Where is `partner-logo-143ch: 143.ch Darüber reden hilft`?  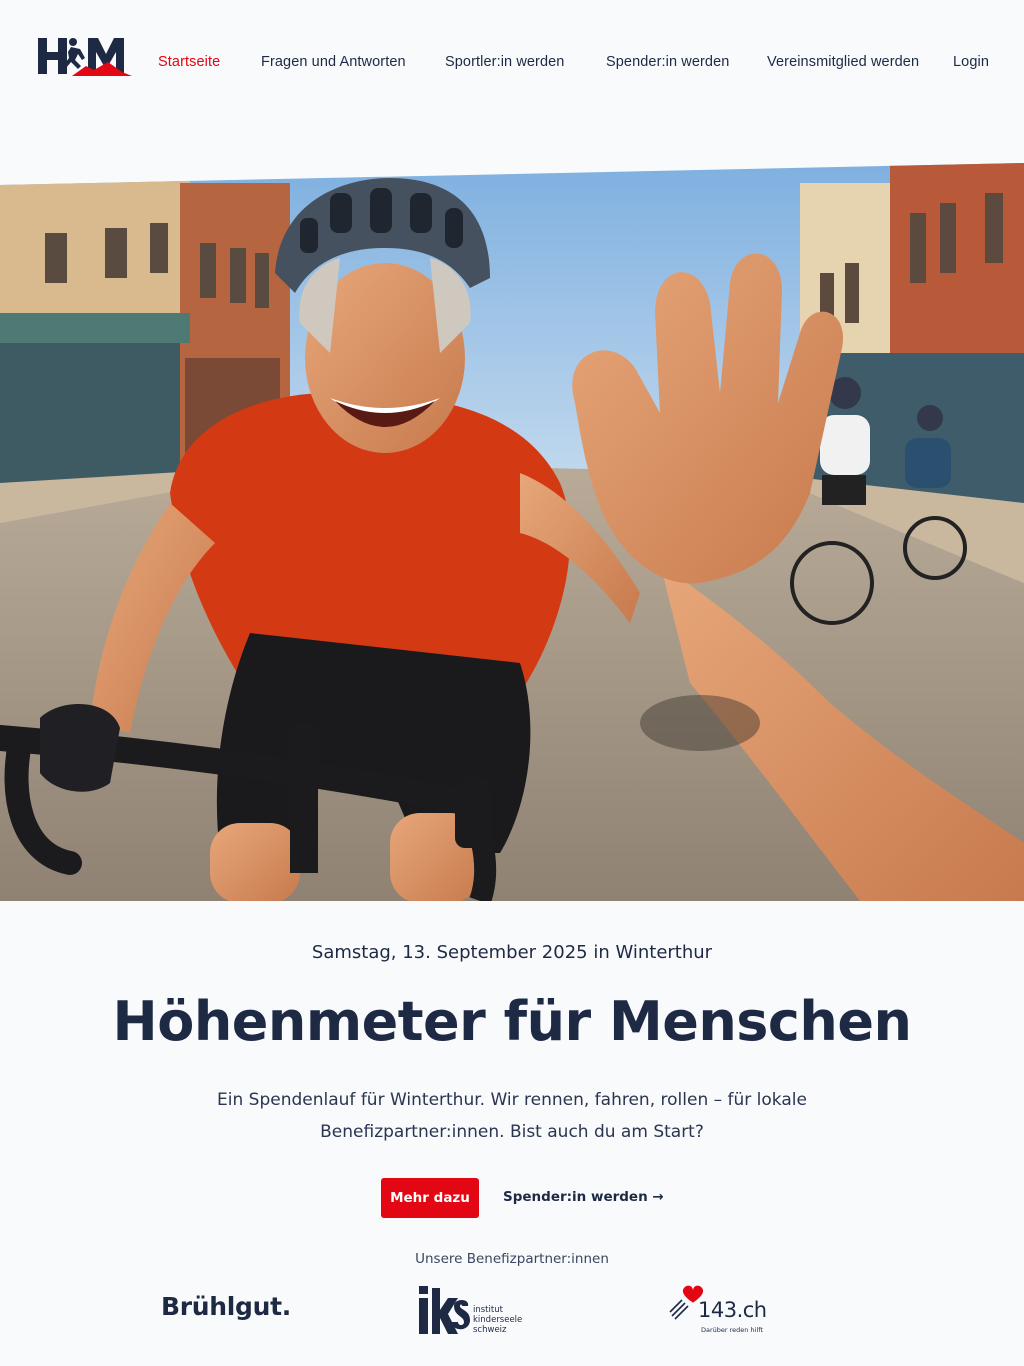 partner-logo-143ch: 143.ch Darüber reden hilft is located at coordinates (723, 1311).